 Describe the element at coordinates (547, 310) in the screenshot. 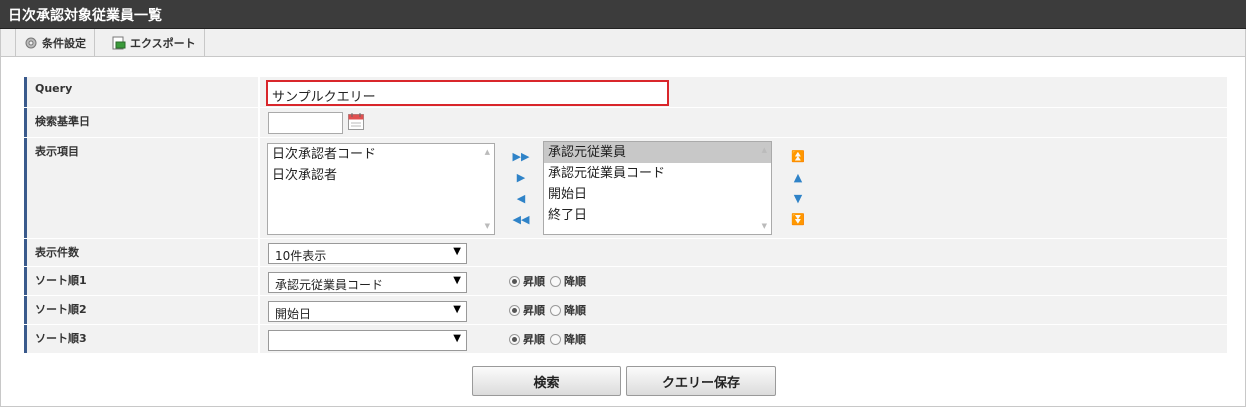

I see `sort2-order: 昇順 降順` at that location.